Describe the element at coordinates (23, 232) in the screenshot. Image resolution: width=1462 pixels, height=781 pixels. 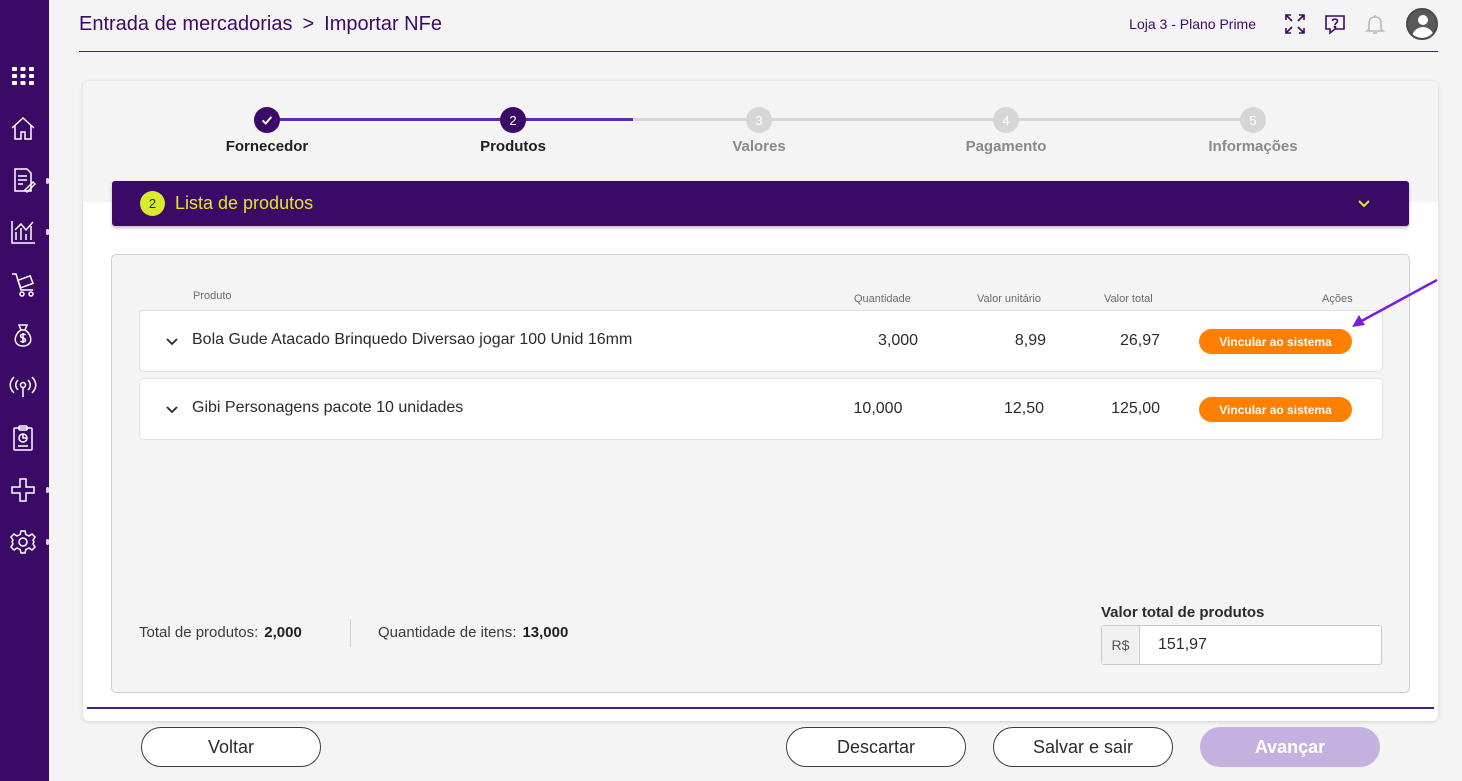
I see `chart-icon` at that location.